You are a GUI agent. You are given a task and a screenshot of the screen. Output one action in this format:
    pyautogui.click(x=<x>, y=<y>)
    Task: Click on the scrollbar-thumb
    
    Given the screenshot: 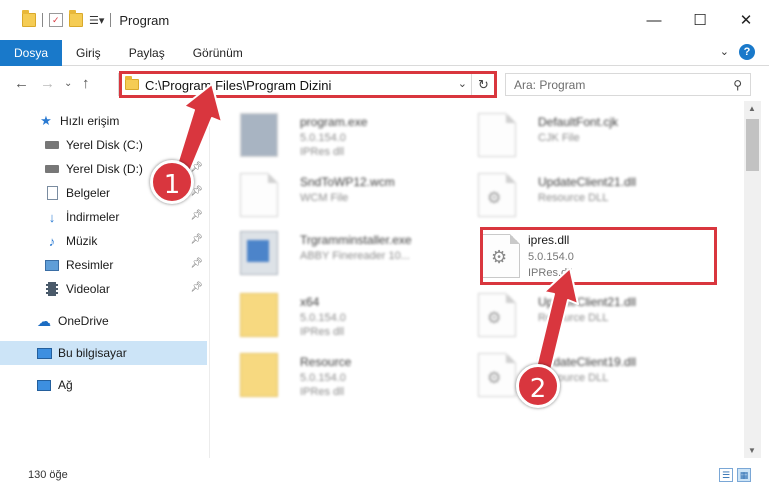 What is the action you would take?
    pyautogui.click(x=752, y=145)
    